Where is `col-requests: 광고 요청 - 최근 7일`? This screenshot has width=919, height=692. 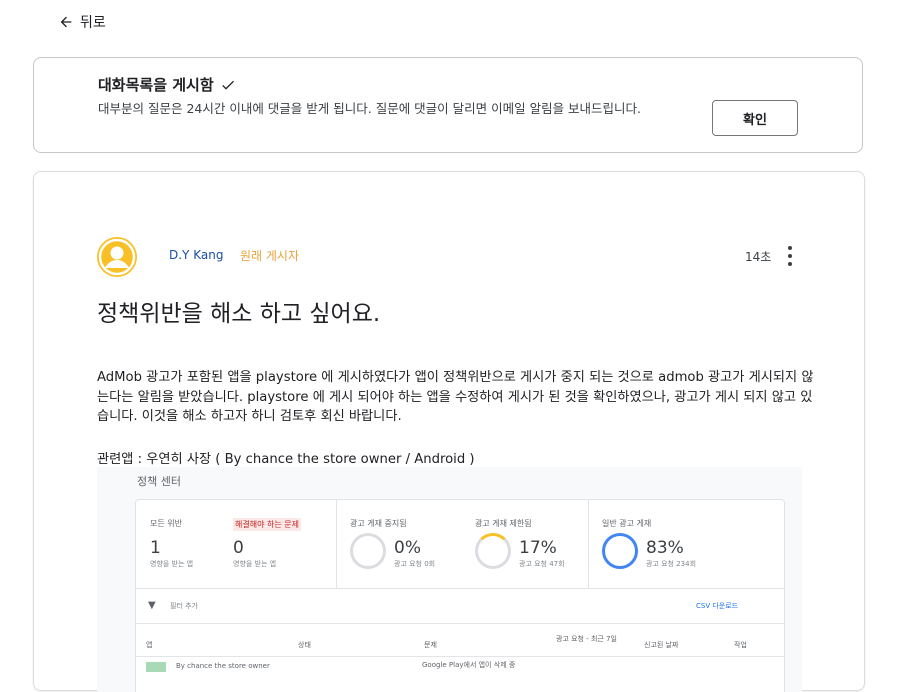
col-requests: 광고 요청 - 최근 7일 is located at coordinates (586, 639).